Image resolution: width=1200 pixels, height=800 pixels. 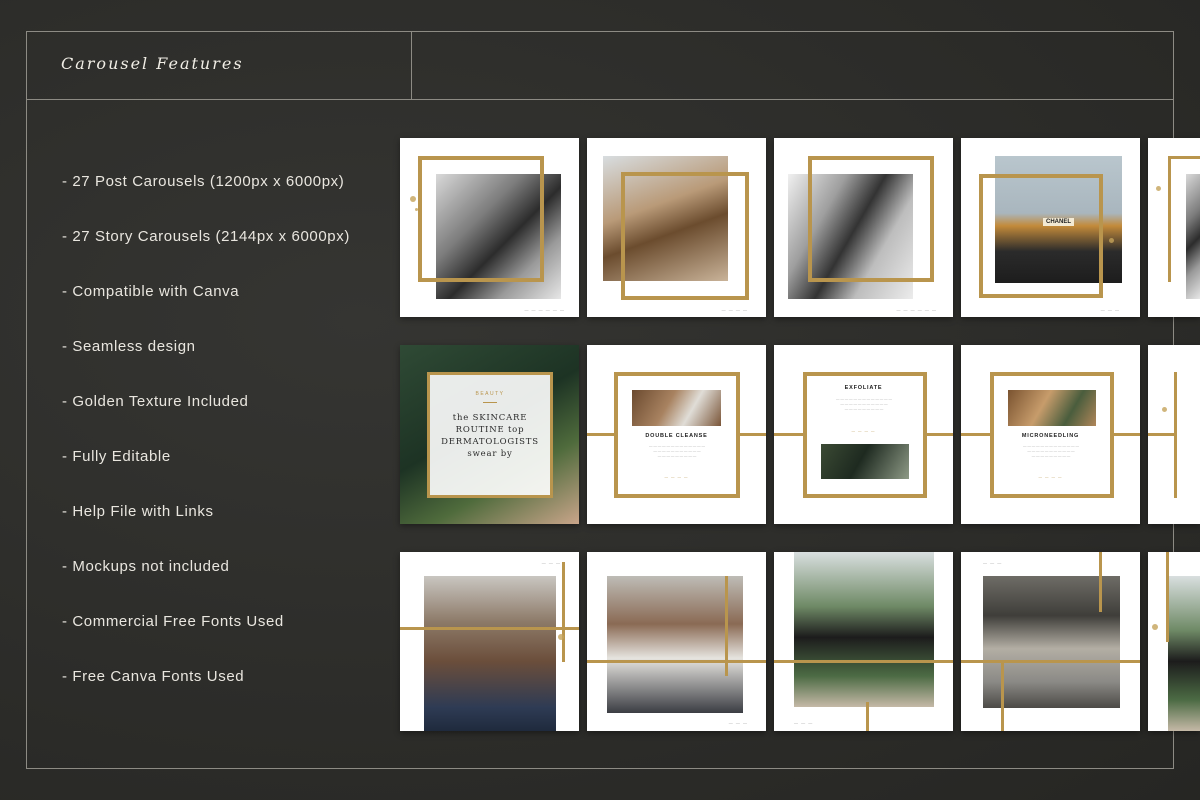 I want to click on photo-tools, so click(x=1052, y=408).